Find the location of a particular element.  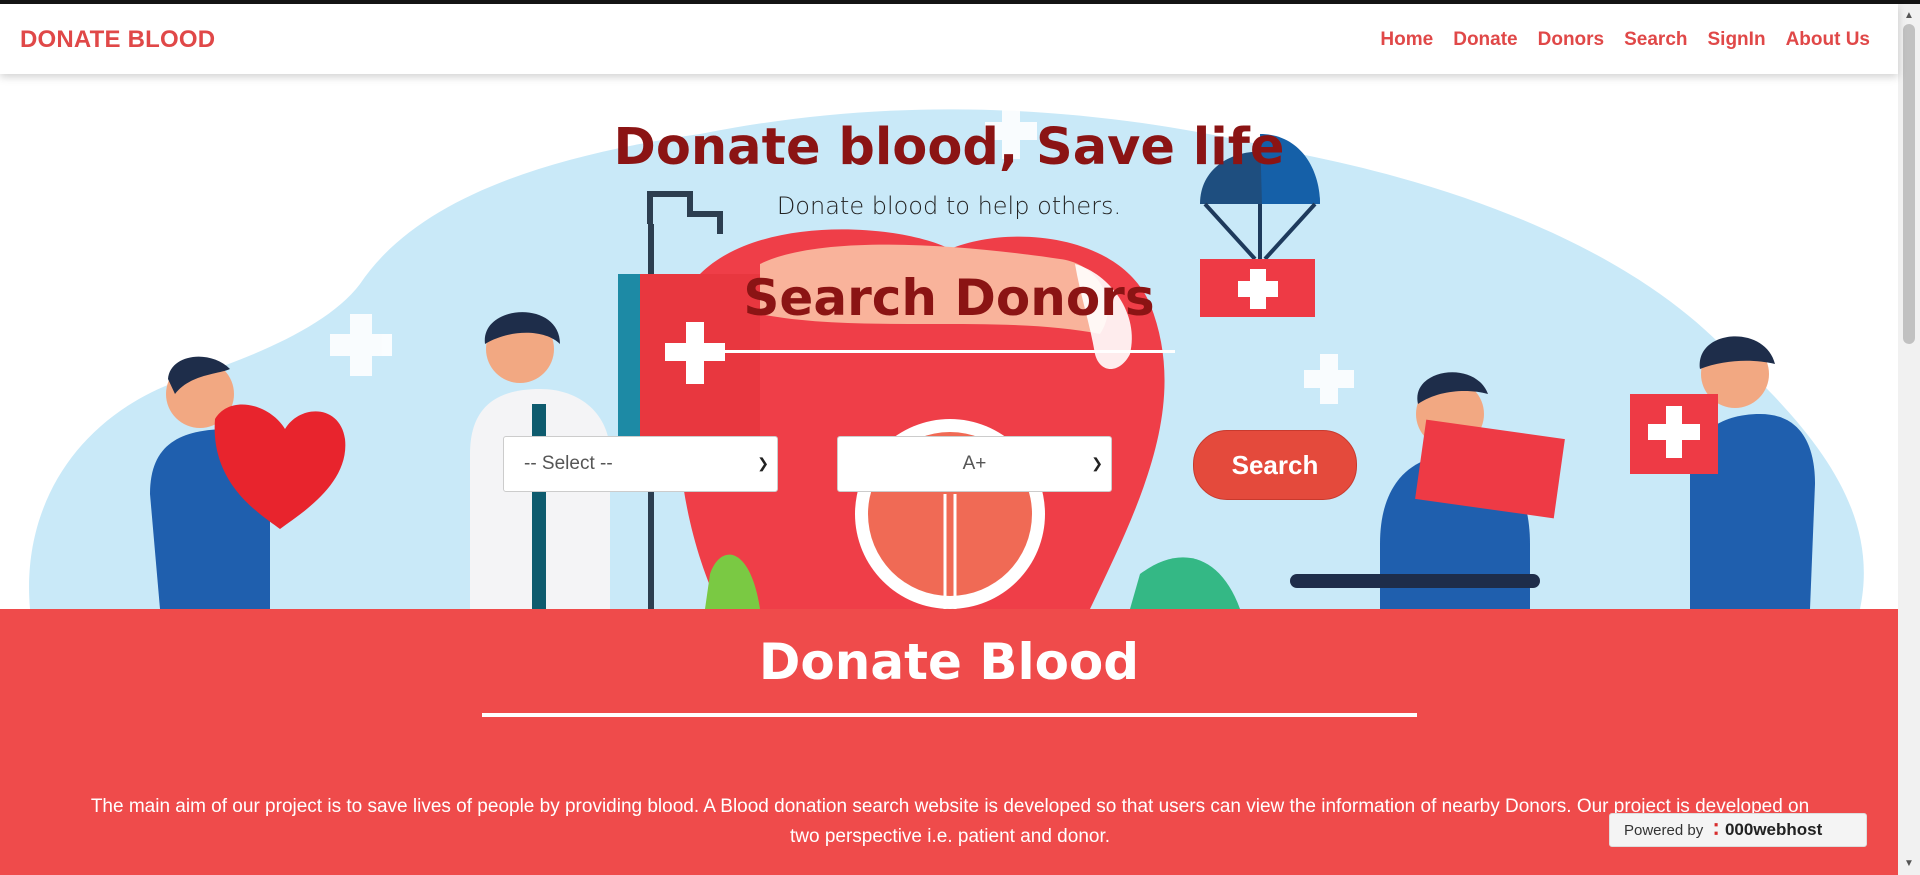

city-select: -- Select -- ❯ is located at coordinates (640, 464).